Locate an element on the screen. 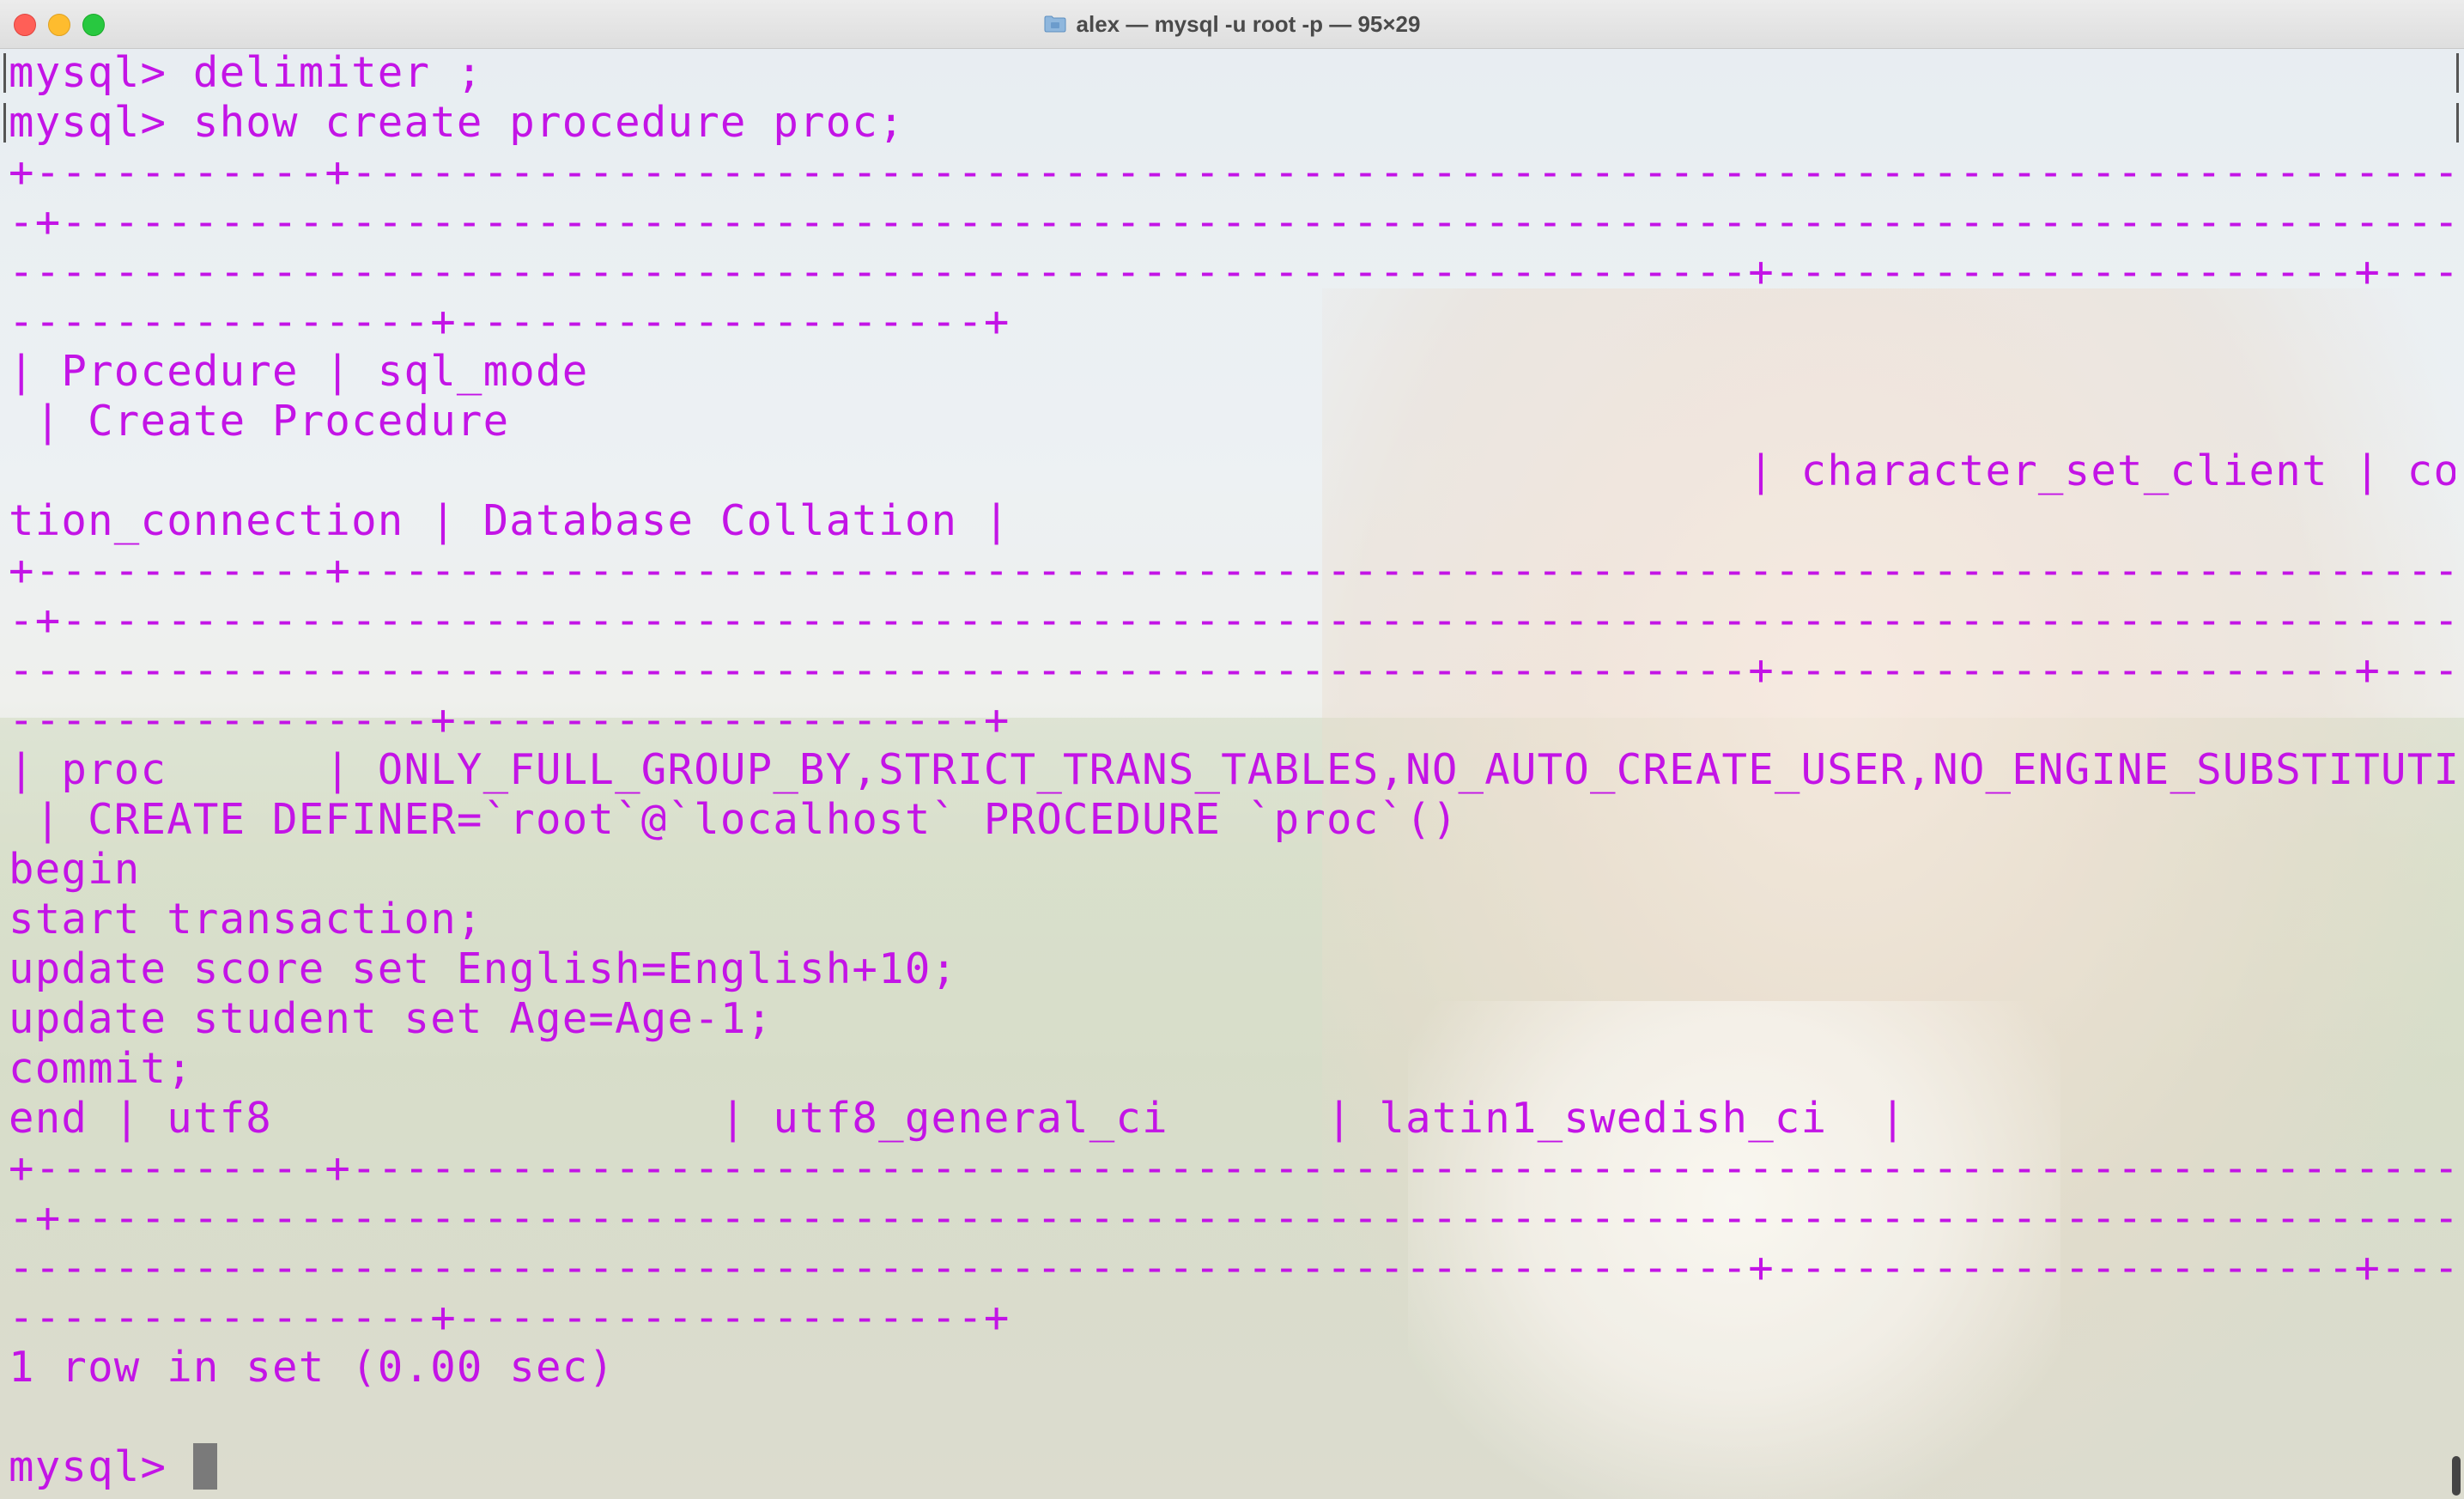 The height and width of the screenshot is (1499, 2464). title-bar: alex — mysql -u root -p — 95×29 is located at coordinates (1232, 24).